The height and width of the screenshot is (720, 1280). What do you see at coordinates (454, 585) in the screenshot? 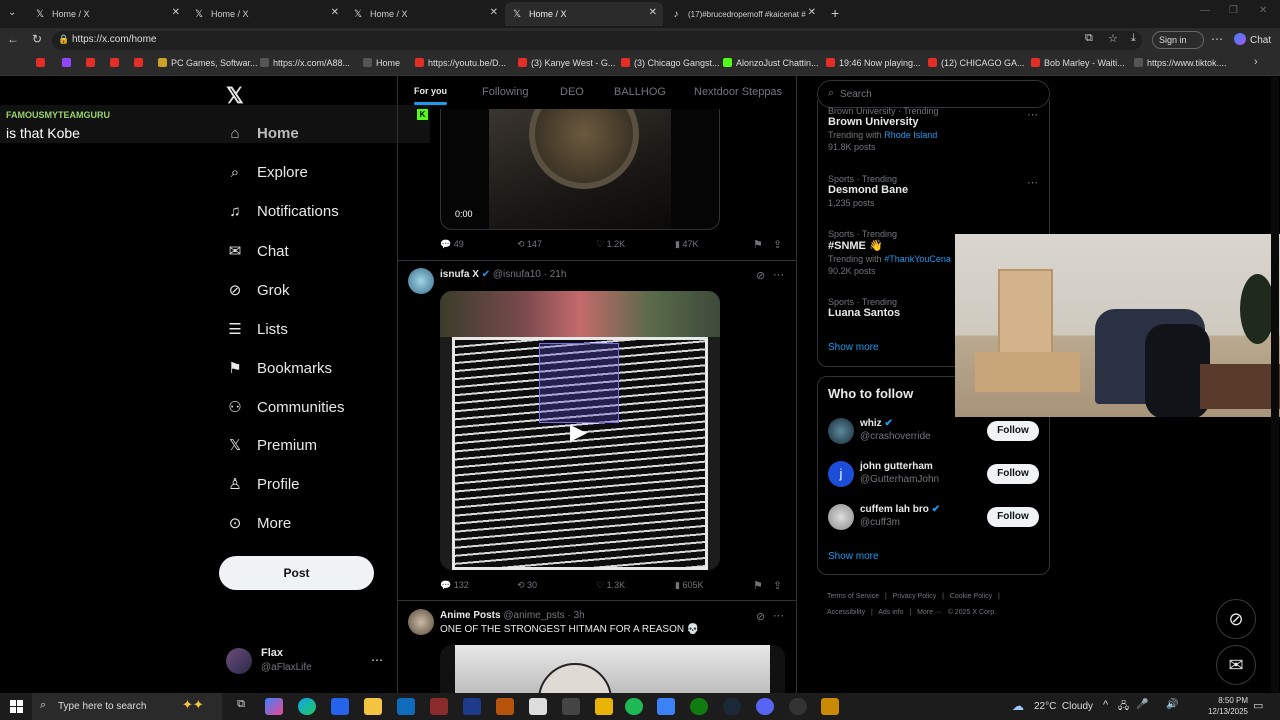
I see `reply-count: 💬 132` at bounding box center [454, 585].